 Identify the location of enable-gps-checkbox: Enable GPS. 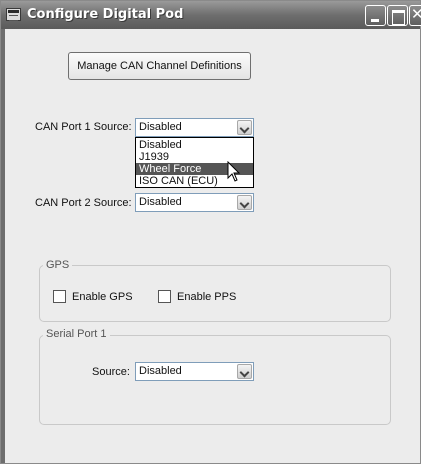
(93, 296).